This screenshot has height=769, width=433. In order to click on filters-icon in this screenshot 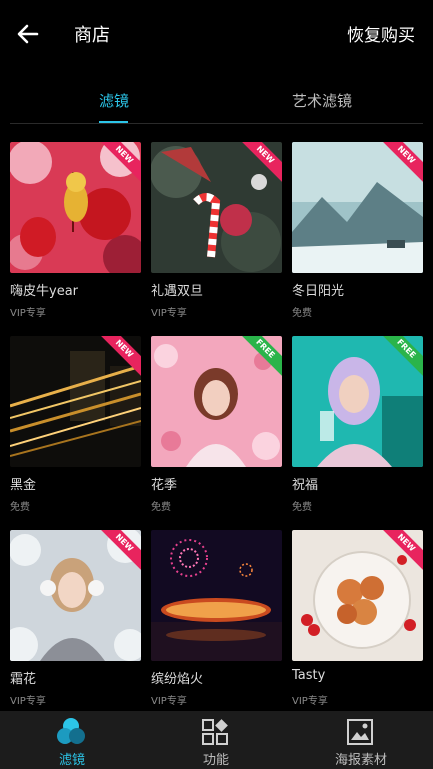, I will do `click(71, 731)`.